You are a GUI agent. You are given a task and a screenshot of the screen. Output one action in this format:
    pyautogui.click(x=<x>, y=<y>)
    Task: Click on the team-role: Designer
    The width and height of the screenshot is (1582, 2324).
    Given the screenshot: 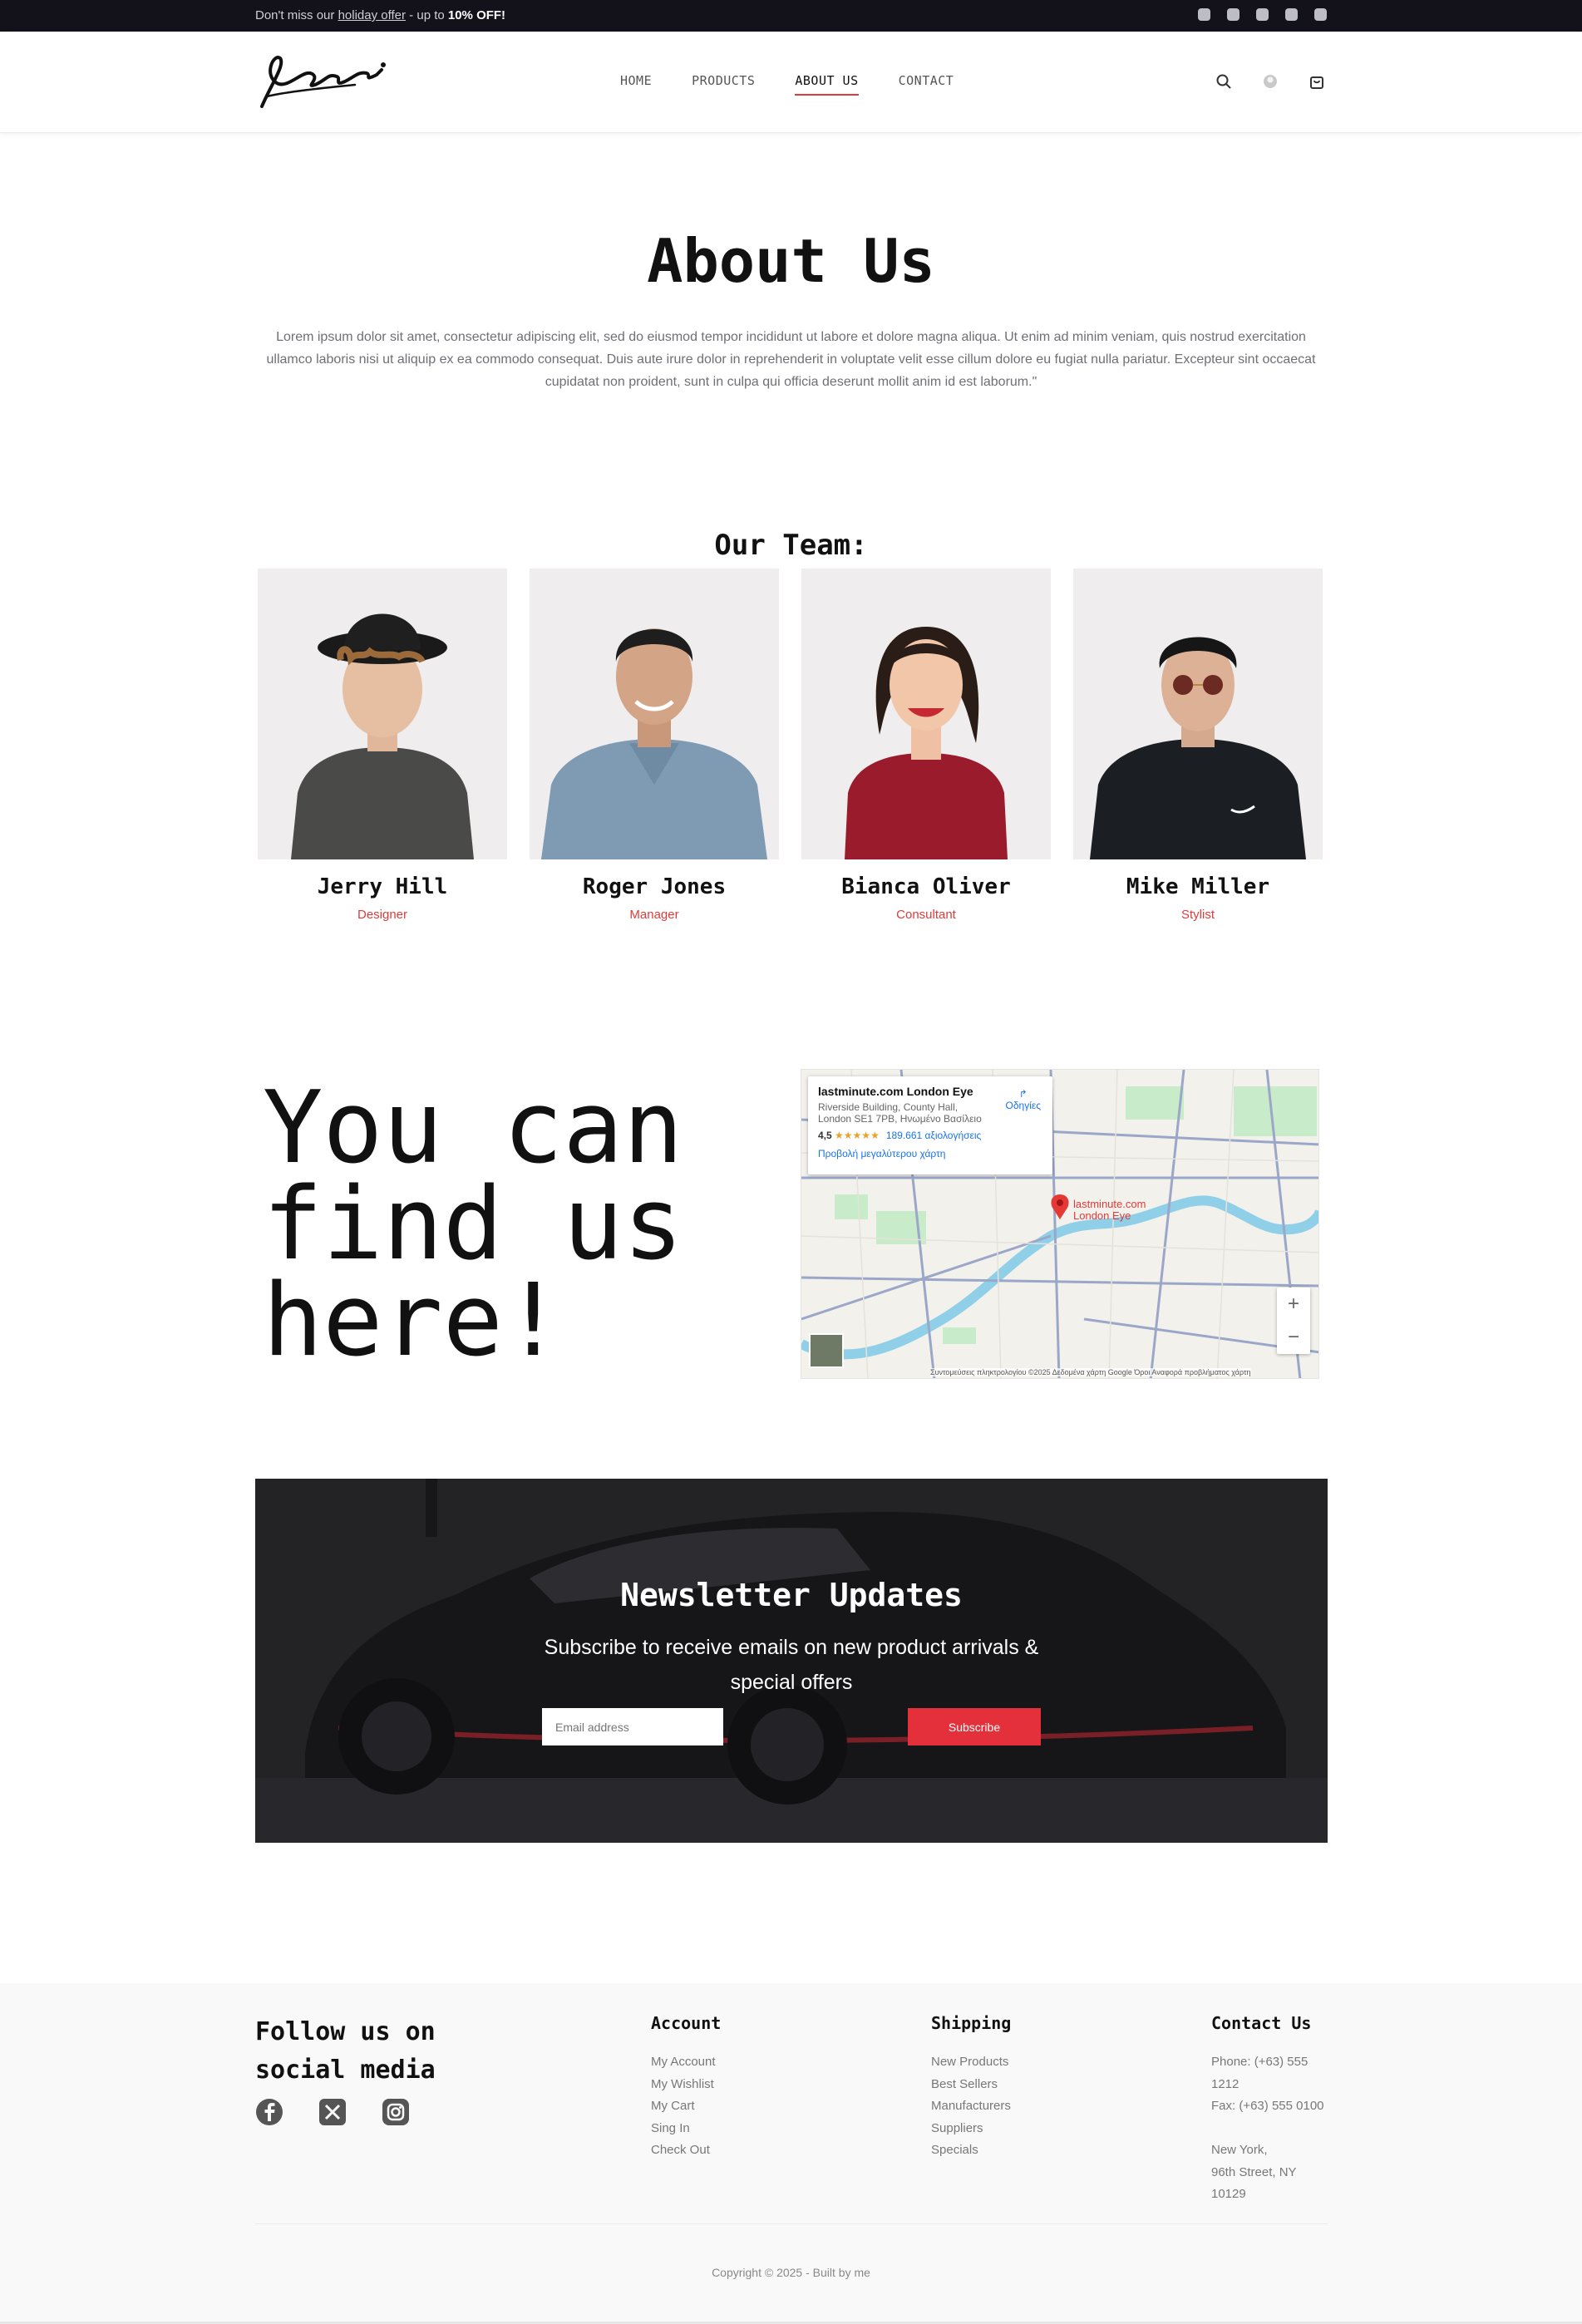 What is the action you would take?
    pyautogui.click(x=382, y=915)
    